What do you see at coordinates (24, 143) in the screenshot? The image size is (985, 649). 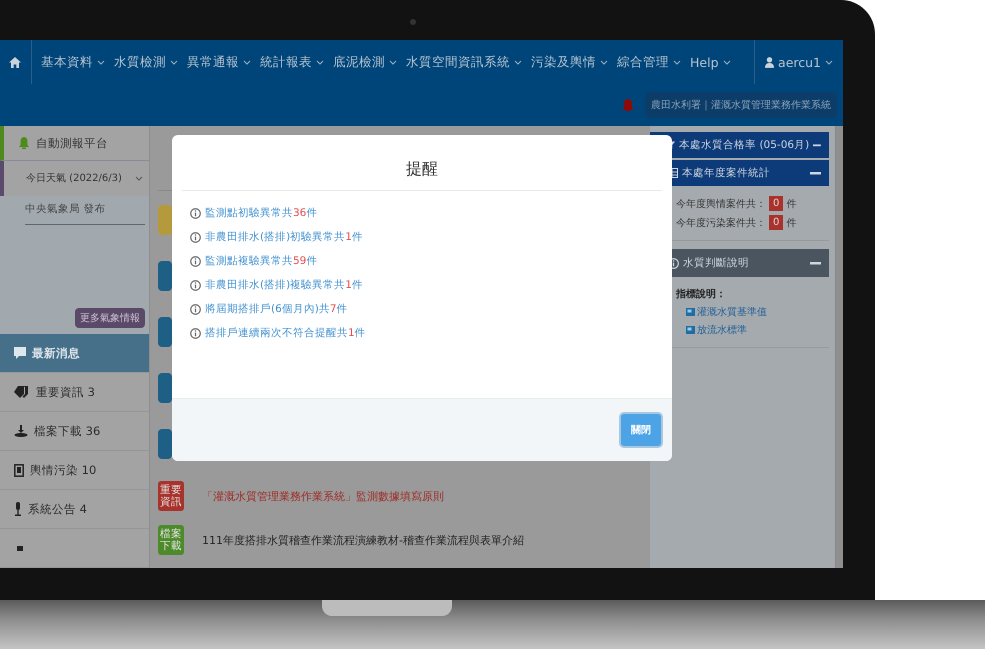 I see `bell-icon` at bounding box center [24, 143].